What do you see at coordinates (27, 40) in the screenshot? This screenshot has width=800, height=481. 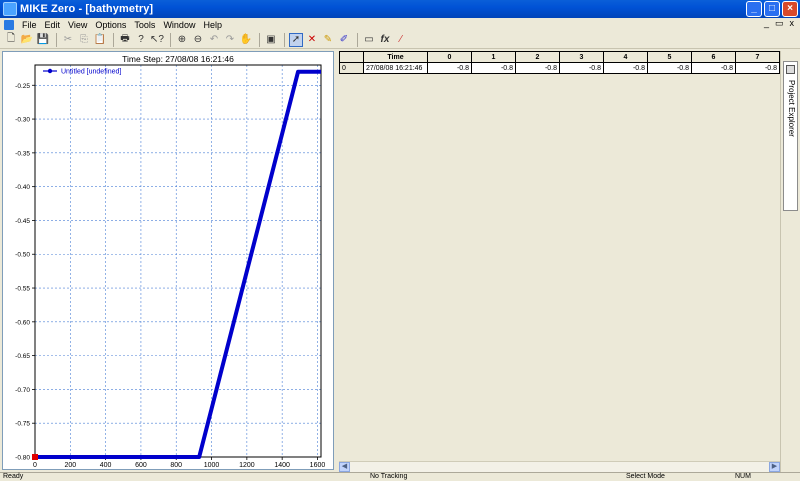 I see `open-icon: 📂` at bounding box center [27, 40].